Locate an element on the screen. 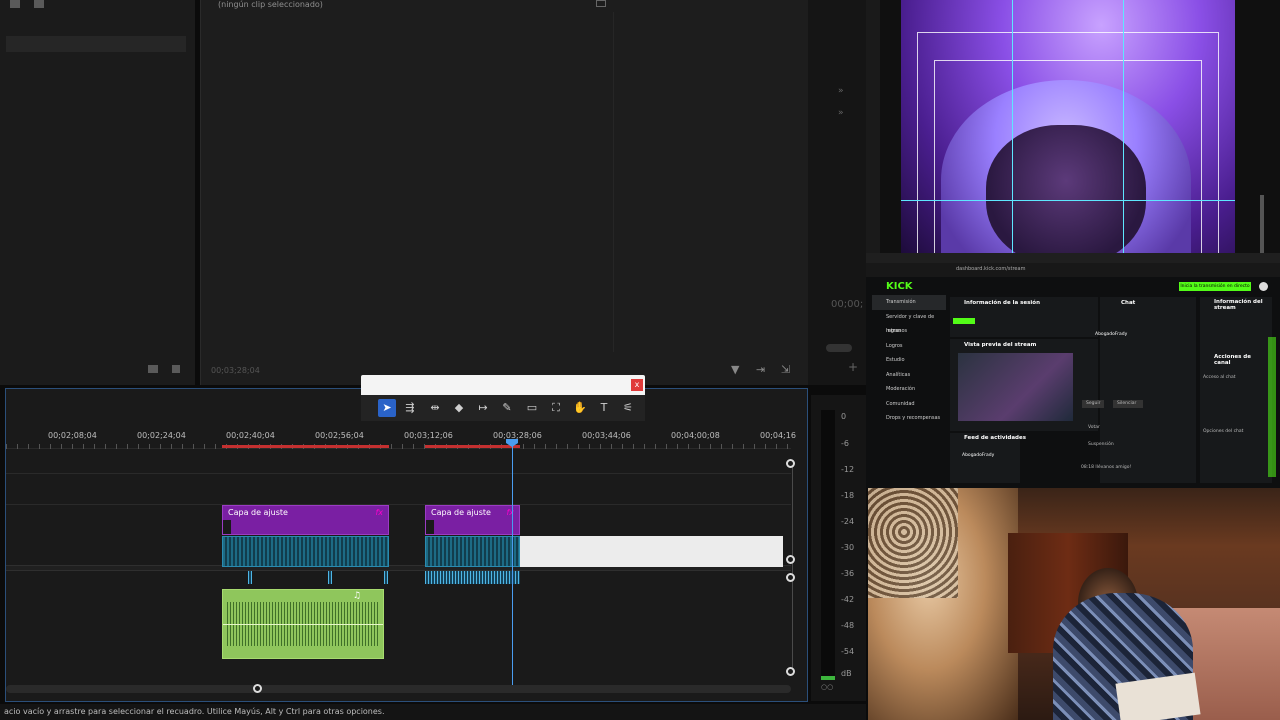 This screenshot has height=720, width=1280. tools-panel-header: x is located at coordinates (503, 385).